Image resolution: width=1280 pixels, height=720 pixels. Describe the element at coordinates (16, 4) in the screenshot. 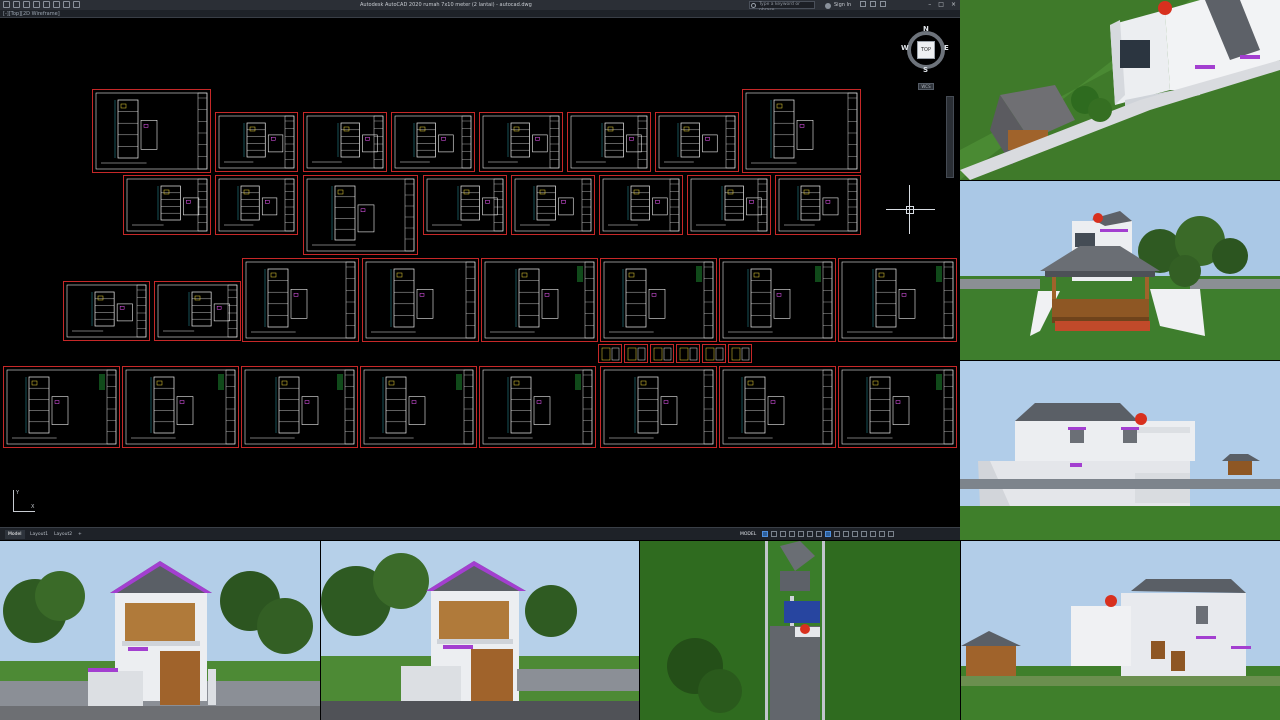

I see `new-file-icon` at that location.